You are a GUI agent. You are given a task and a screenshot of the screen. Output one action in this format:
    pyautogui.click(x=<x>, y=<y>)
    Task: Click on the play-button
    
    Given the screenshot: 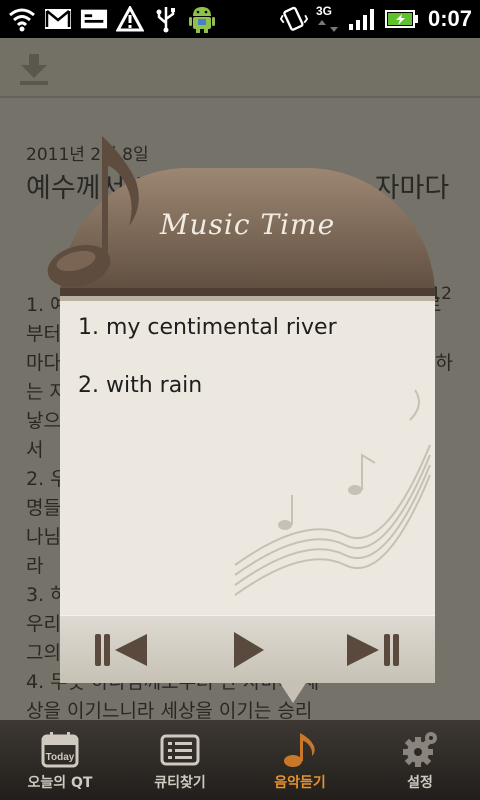 What is the action you would take?
    pyautogui.click(x=248, y=650)
    